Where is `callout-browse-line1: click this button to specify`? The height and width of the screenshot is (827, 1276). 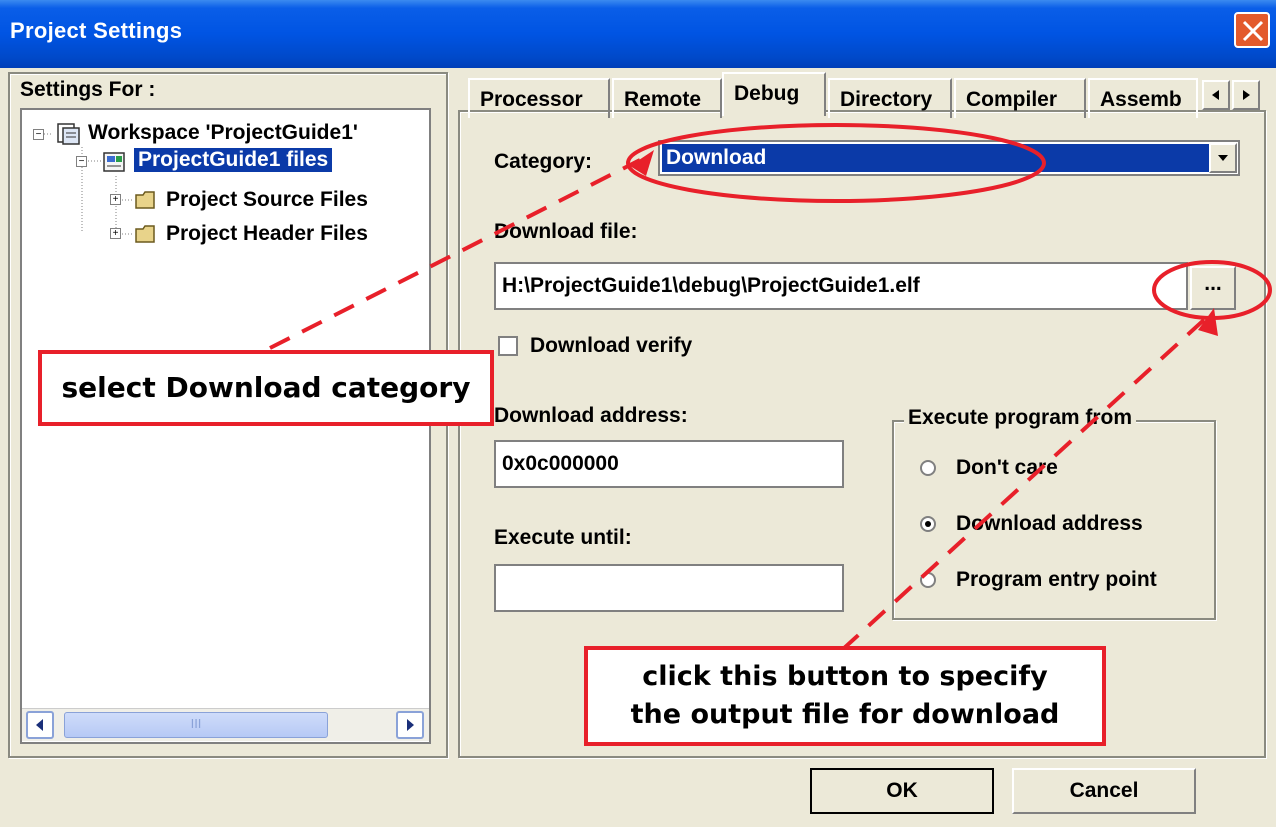
callout-browse-line1: click this button to specify is located at coordinates (845, 676).